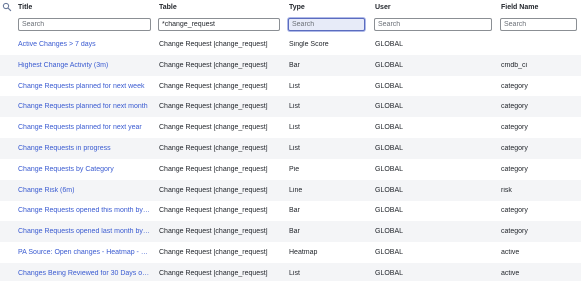  I want to click on table-search-input, so click(219, 24).